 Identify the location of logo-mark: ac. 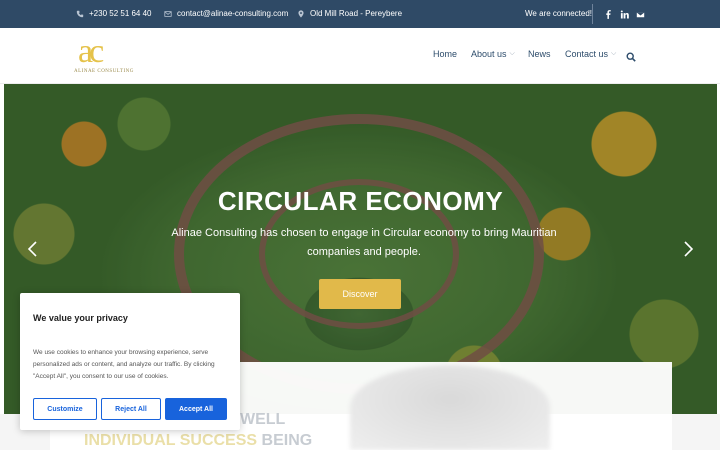
(91, 51).